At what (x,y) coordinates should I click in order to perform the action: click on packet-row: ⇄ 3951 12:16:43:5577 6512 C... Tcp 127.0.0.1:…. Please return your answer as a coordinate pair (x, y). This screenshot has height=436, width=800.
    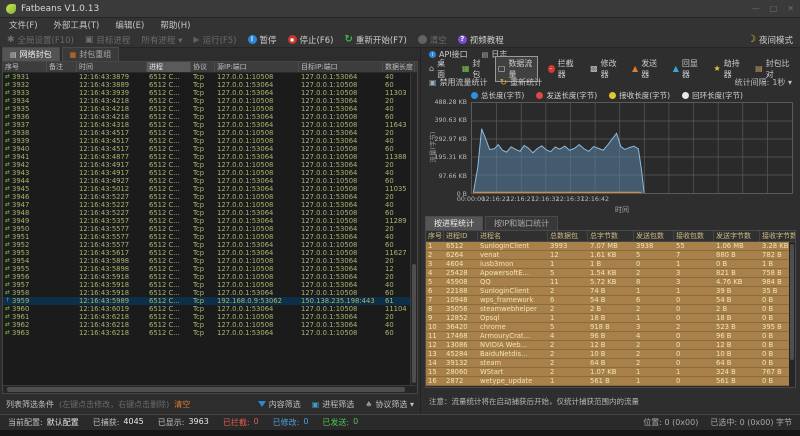
    Looking at the image, I should click on (210, 237).